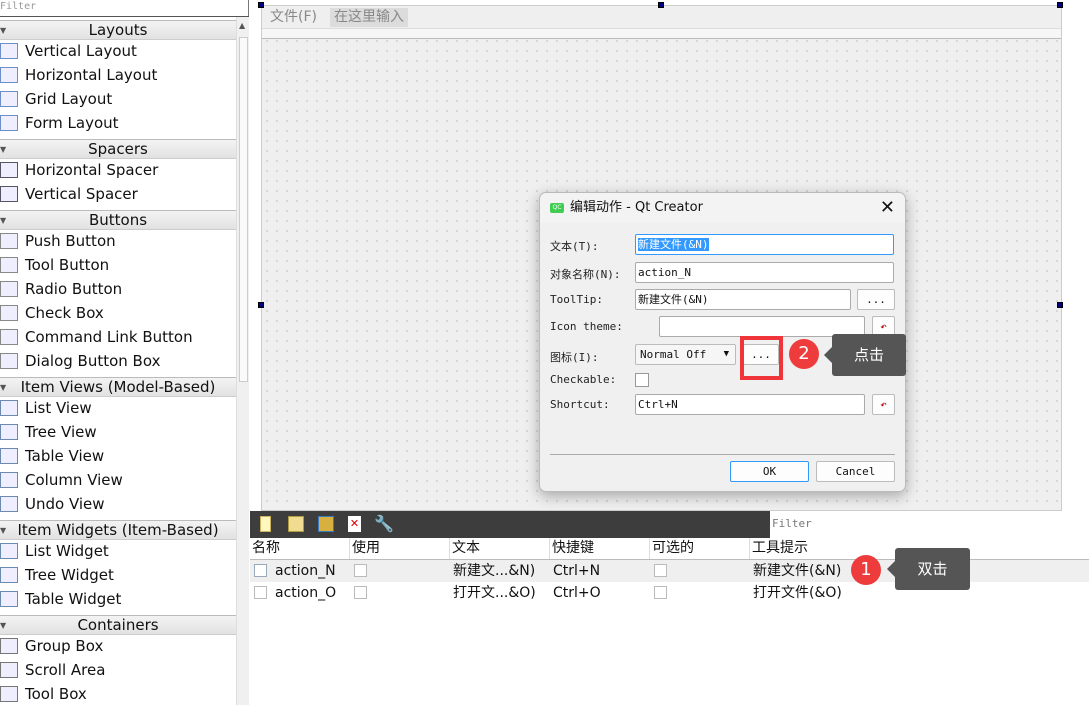  I want to click on widget-item-label: Tree View, so click(61, 432).